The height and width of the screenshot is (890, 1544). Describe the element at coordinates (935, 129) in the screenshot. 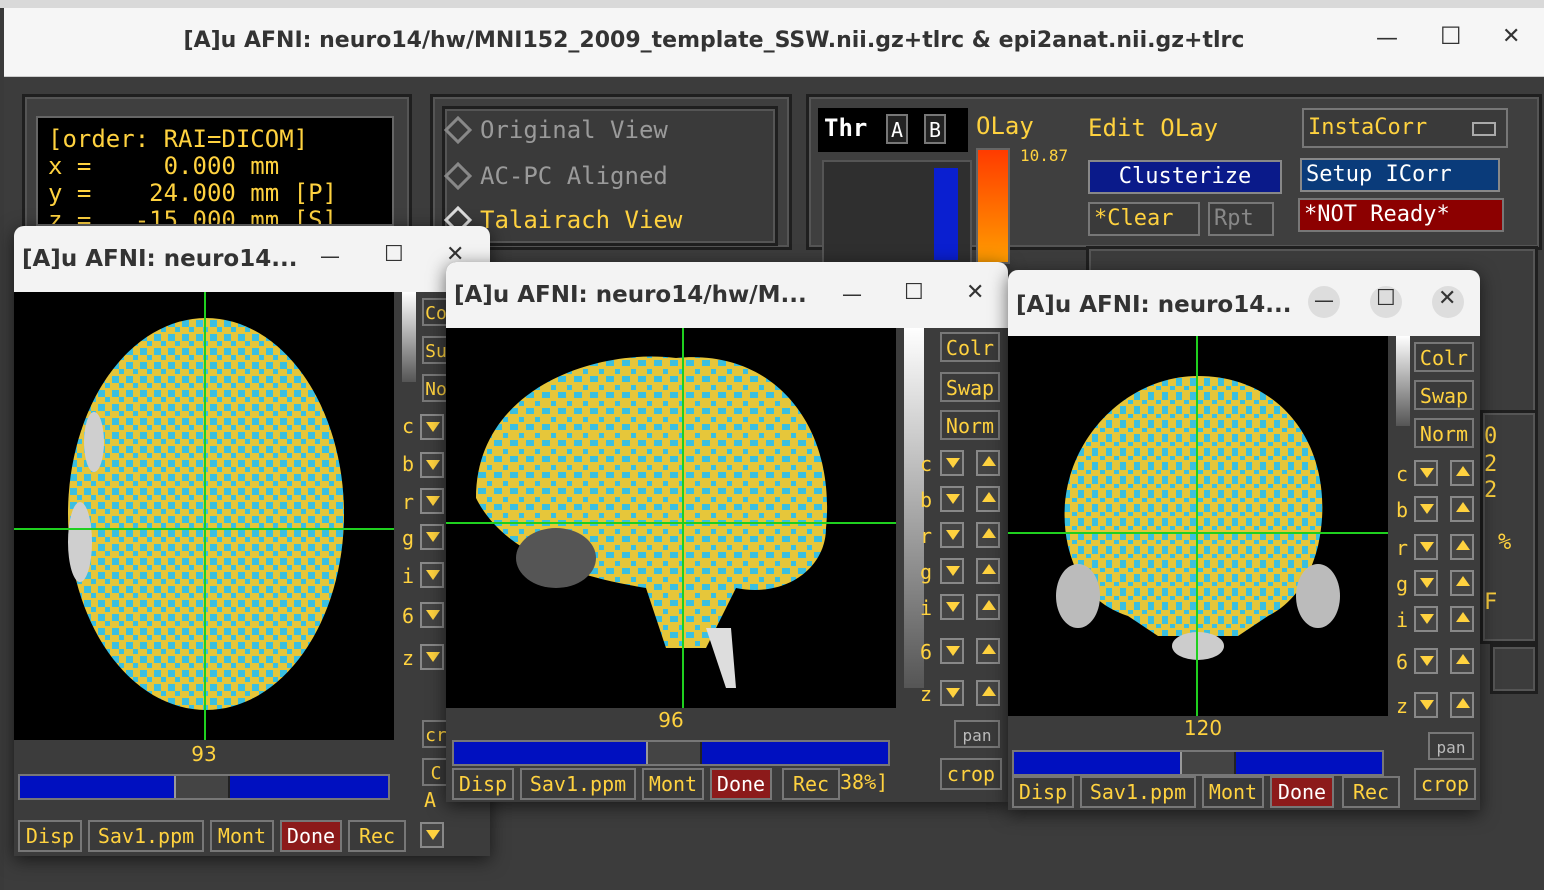

I see `b-button: B` at that location.